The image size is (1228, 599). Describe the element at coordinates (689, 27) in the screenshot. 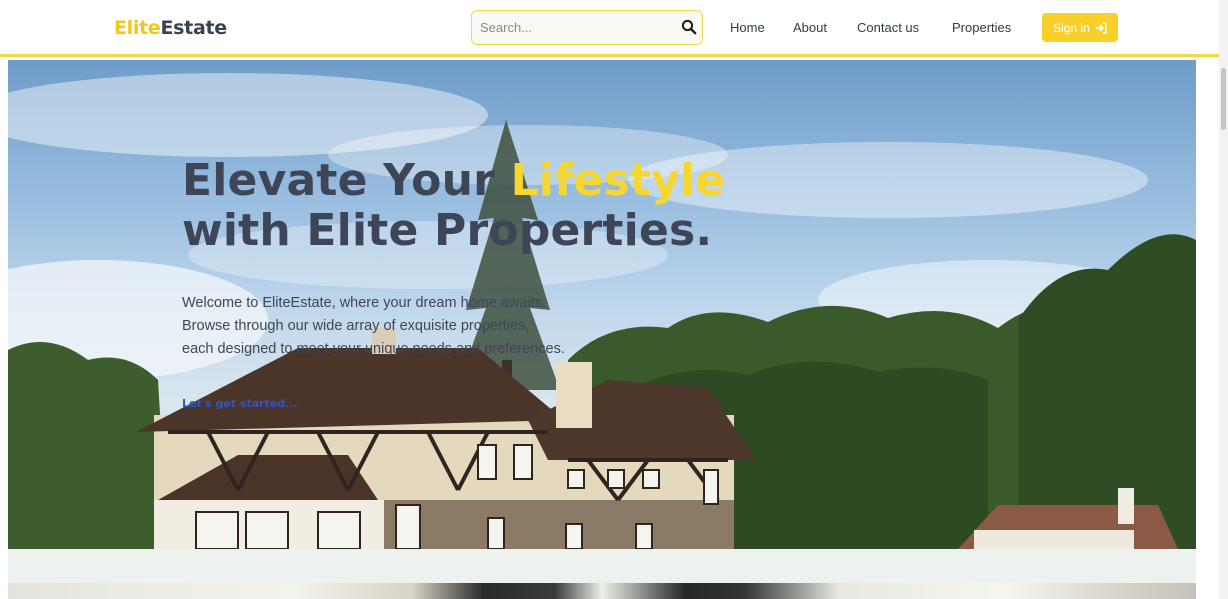

I see `search-icon` at that location.